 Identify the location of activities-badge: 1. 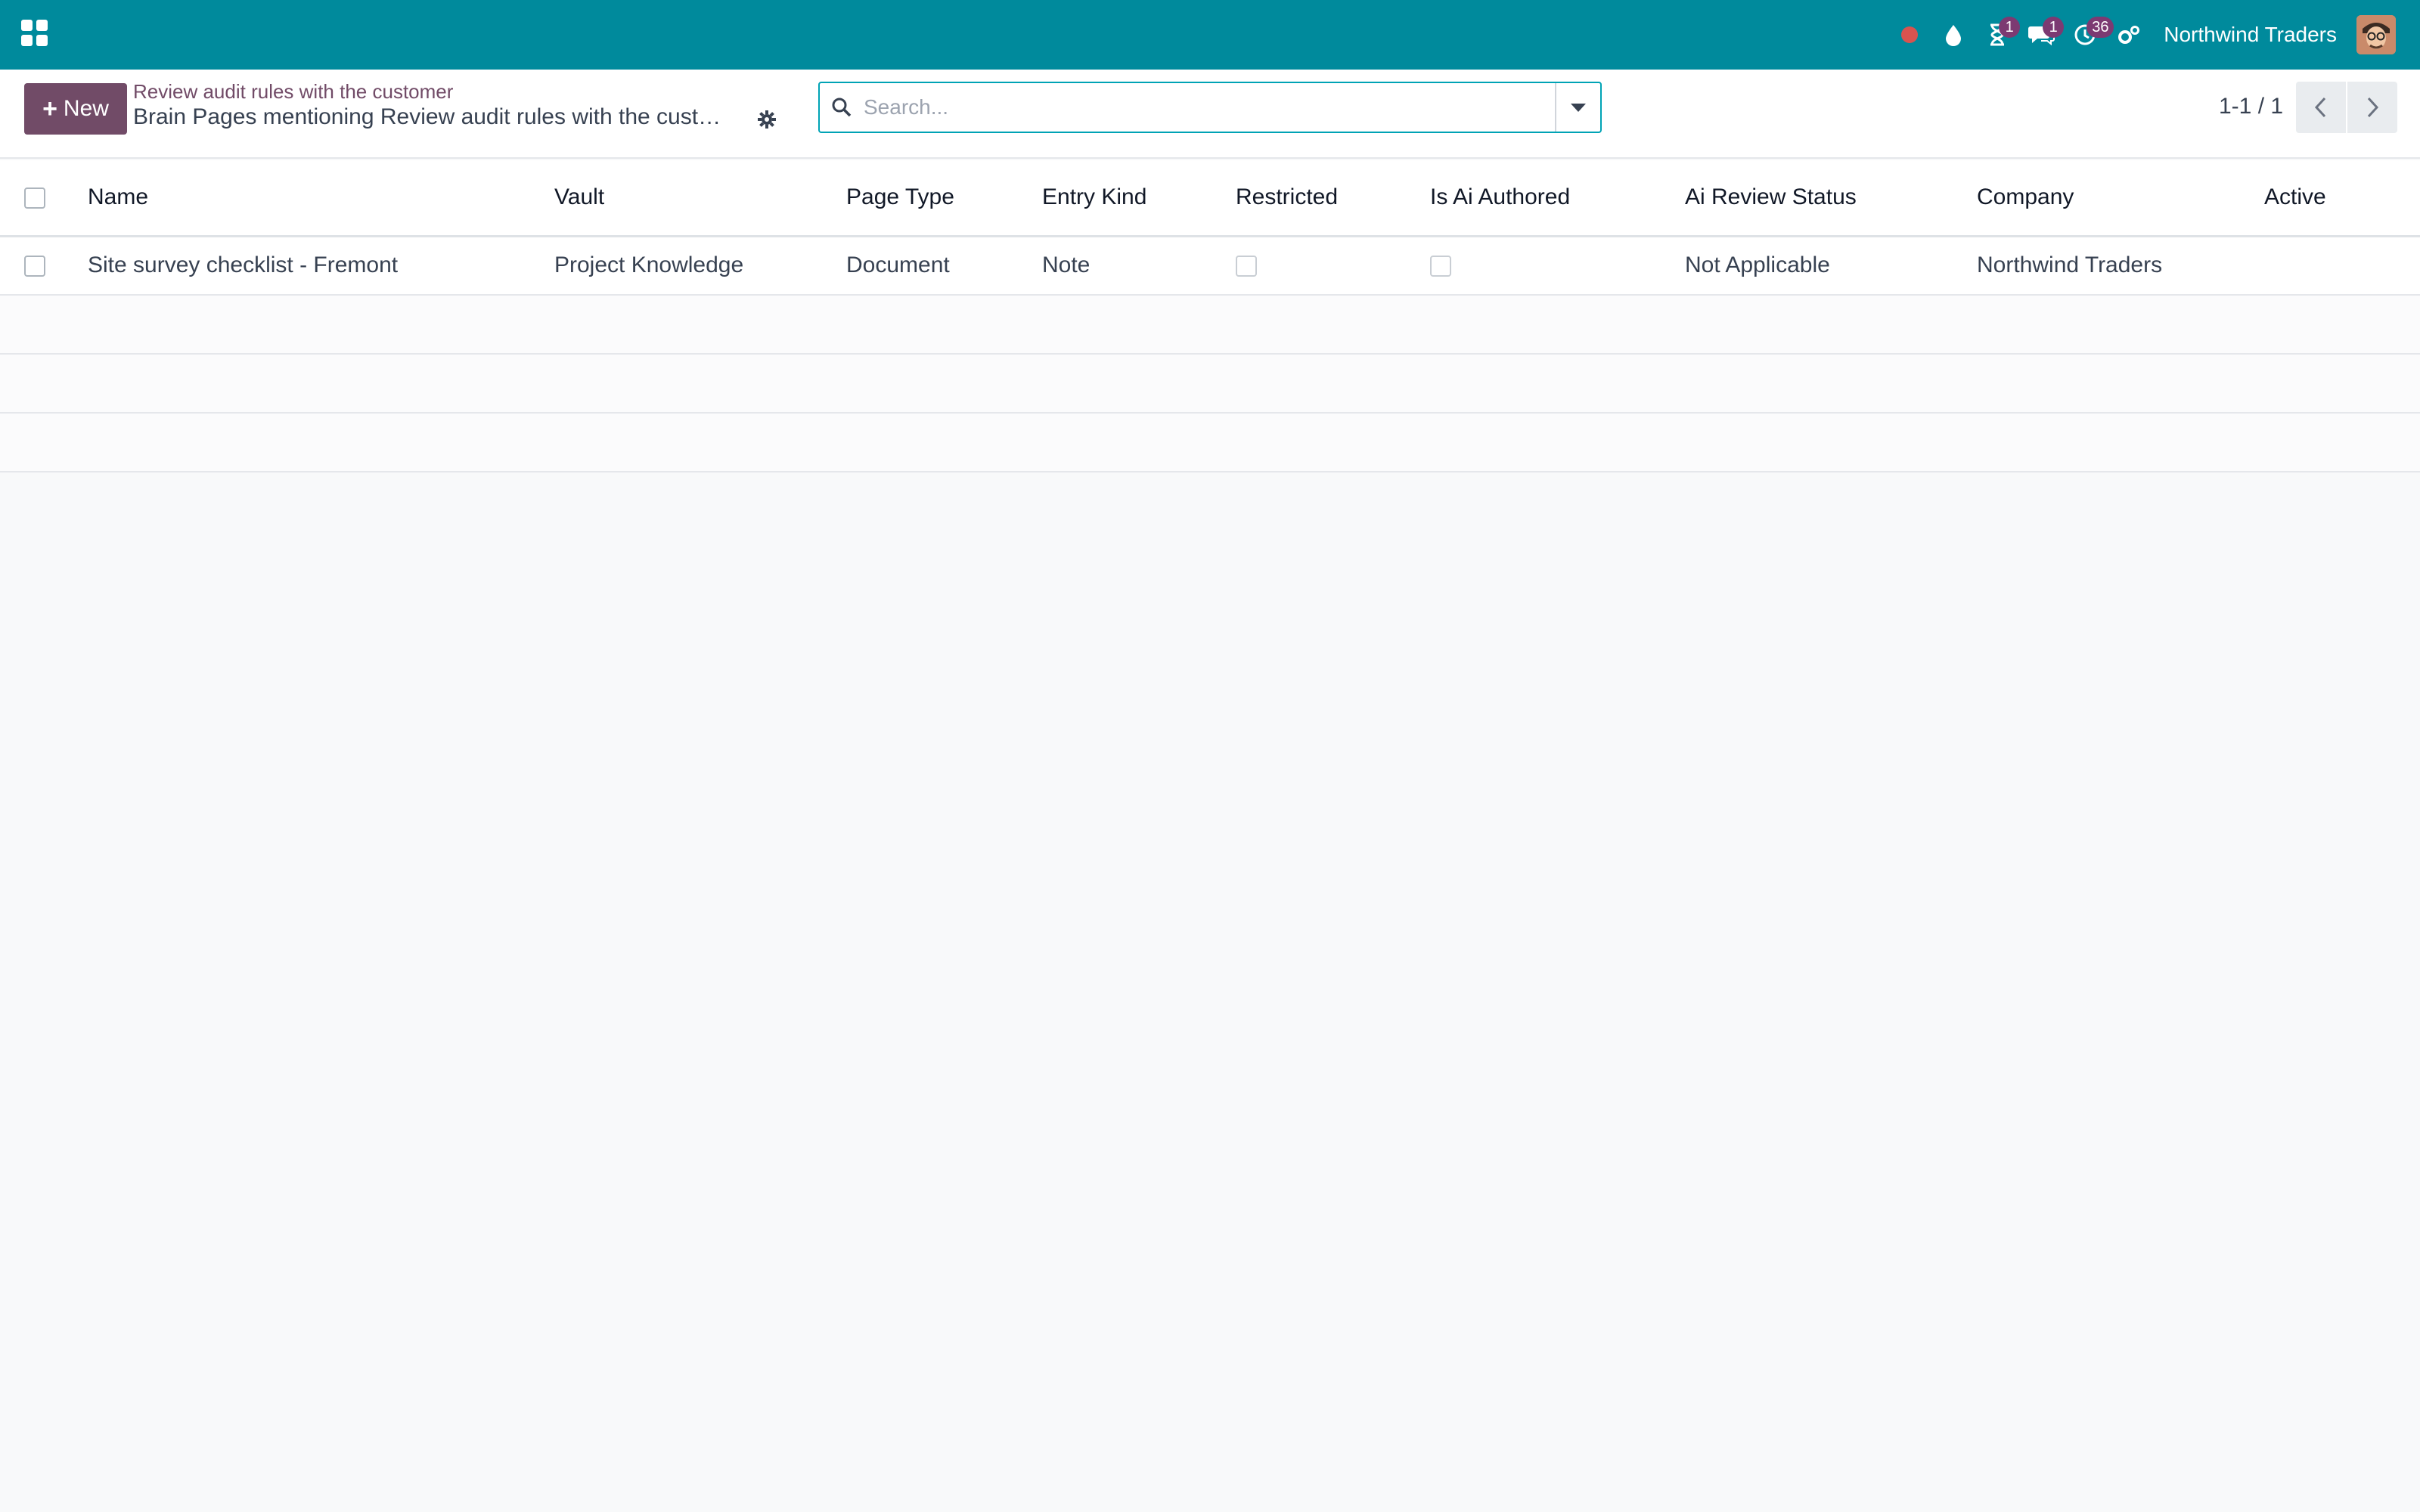
(2010, 28).